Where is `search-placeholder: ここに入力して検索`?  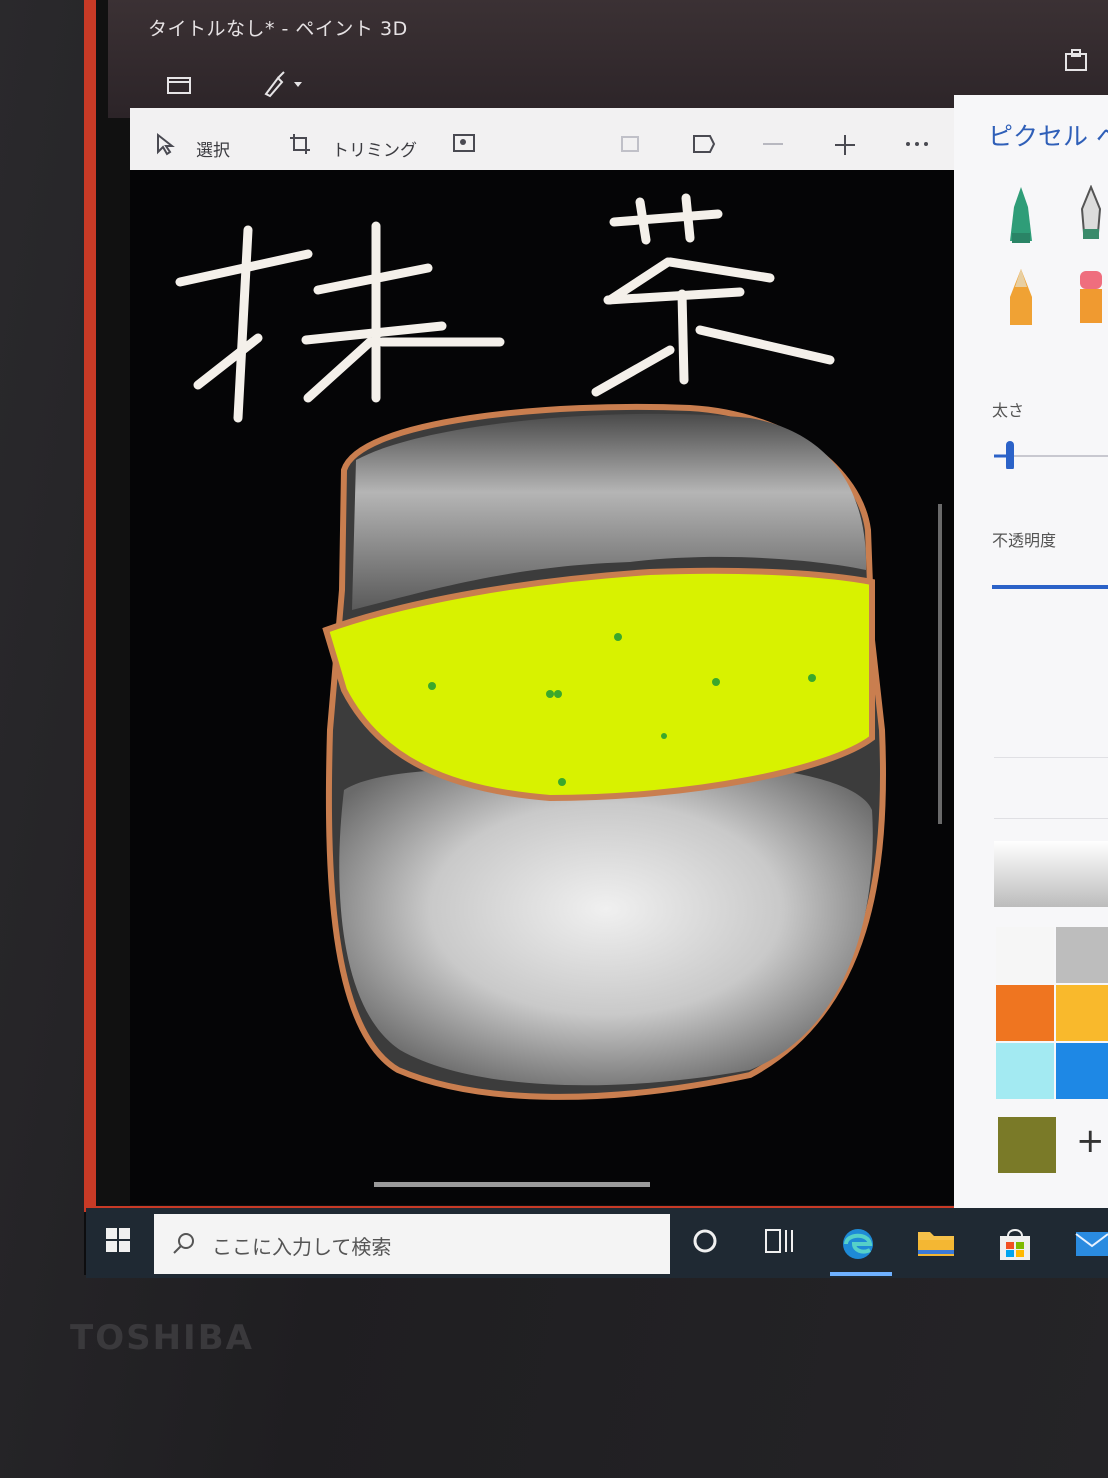 search-placeholder: ここに入力して検索 is located at coordinates (302, 1247).